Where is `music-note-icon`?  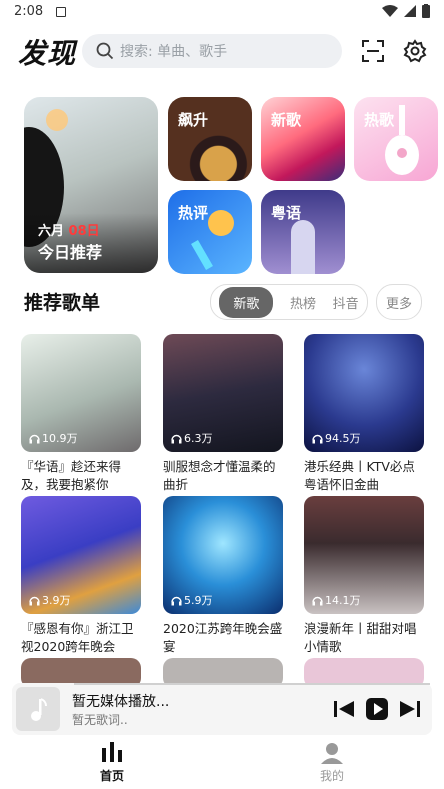
music-note-icon is located at coordinates (39, 709).